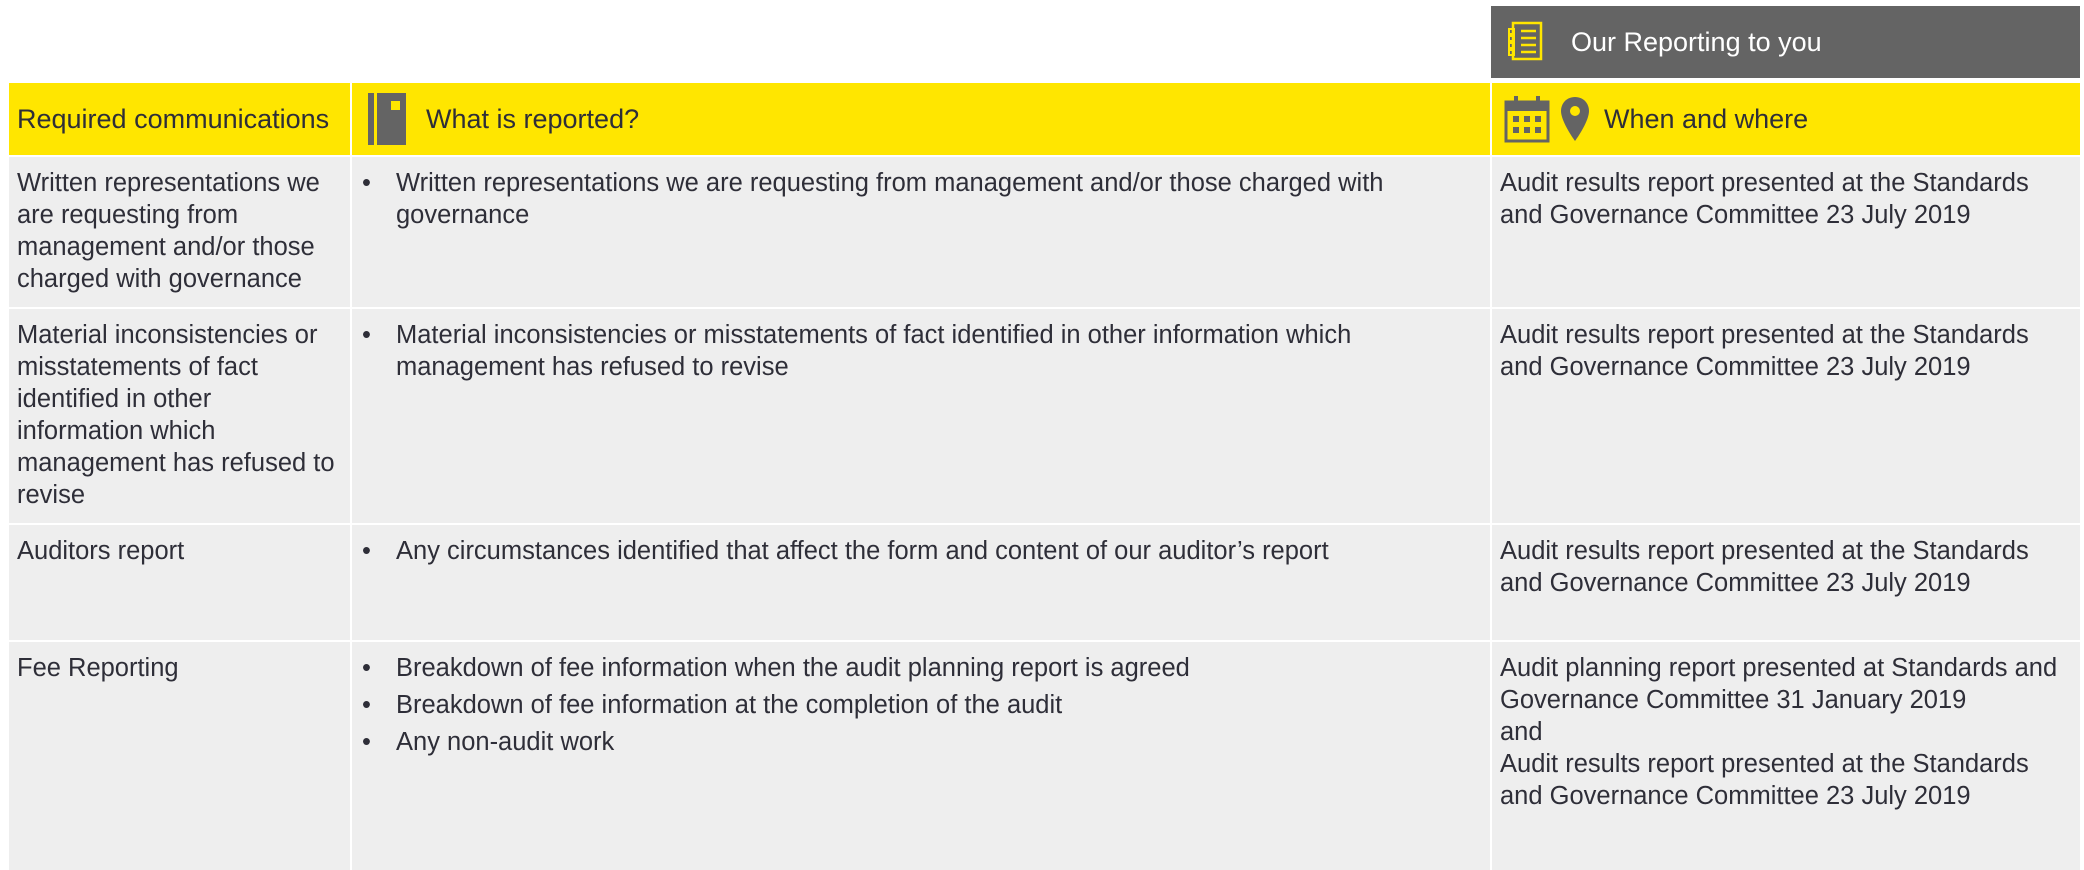 This screenshot has width=2084, height=870. I want to click on communication-text: Fee Reporting, so click(98, 668).